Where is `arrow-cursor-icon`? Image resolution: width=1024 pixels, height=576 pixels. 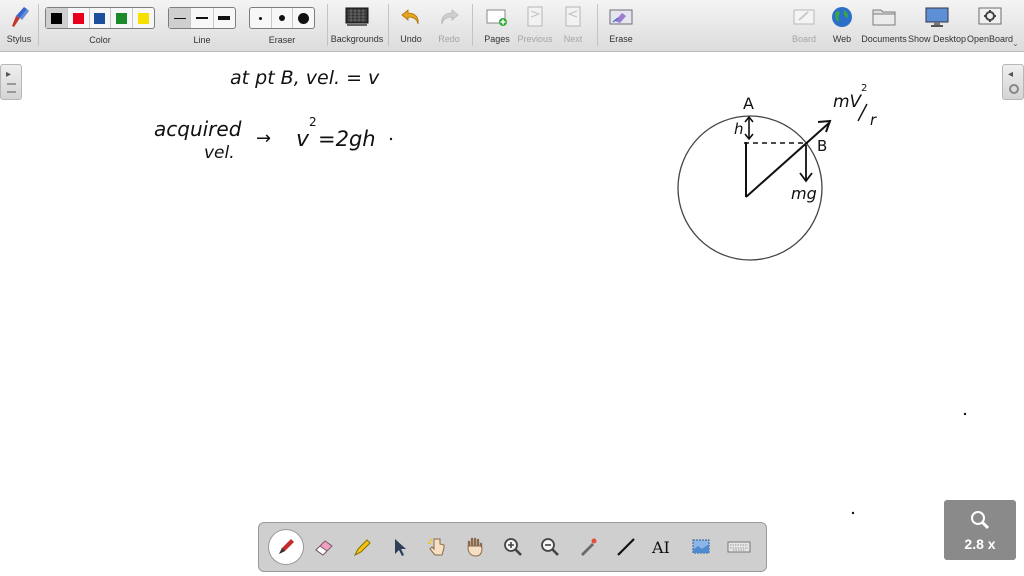
arrow-cursor-icon is located at coordinates (401, 547).